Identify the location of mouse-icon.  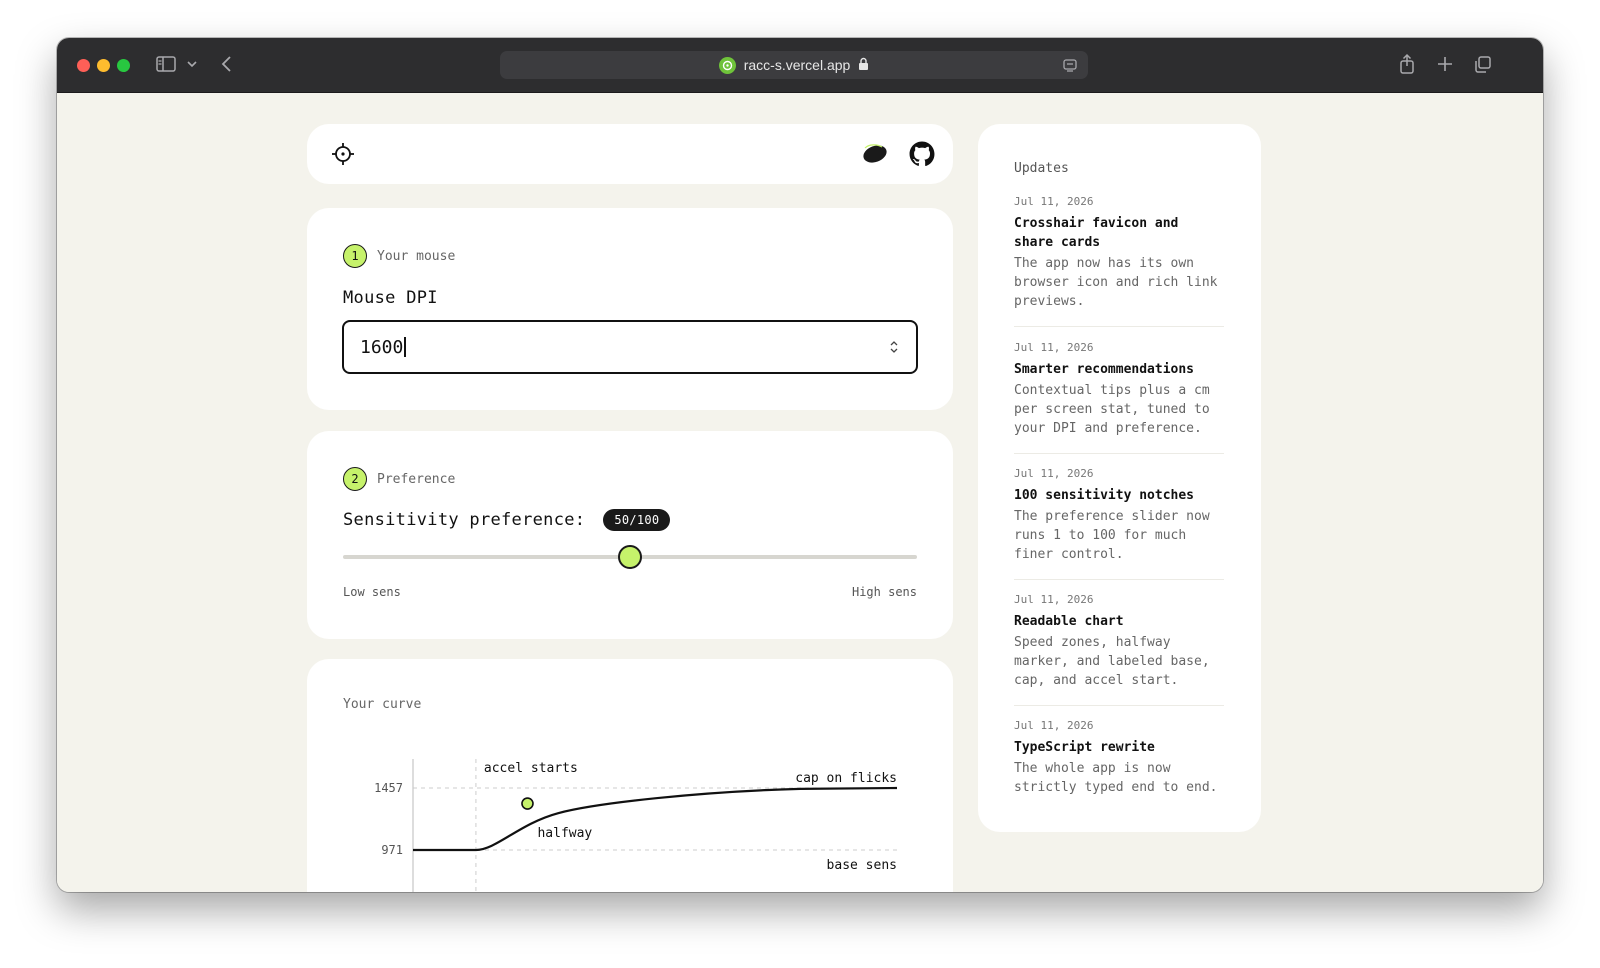
(875, 155).